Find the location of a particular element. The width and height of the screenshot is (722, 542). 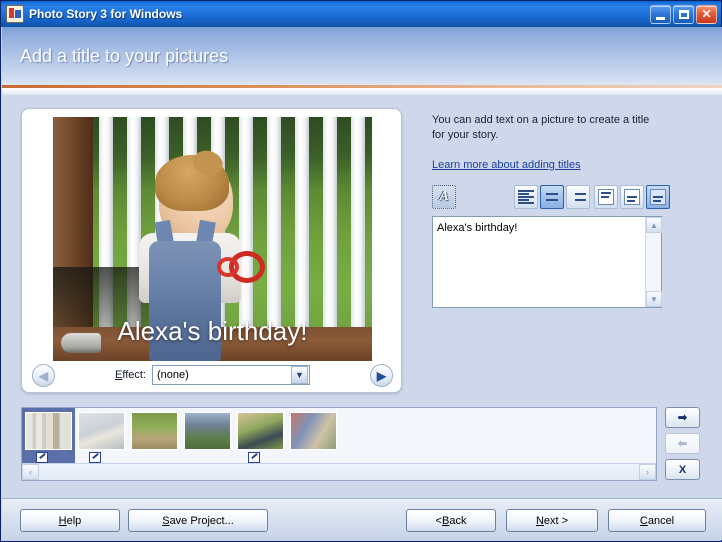

title-bar-left: Photo Story 3 for Windows is located at coordinates (325, 14).